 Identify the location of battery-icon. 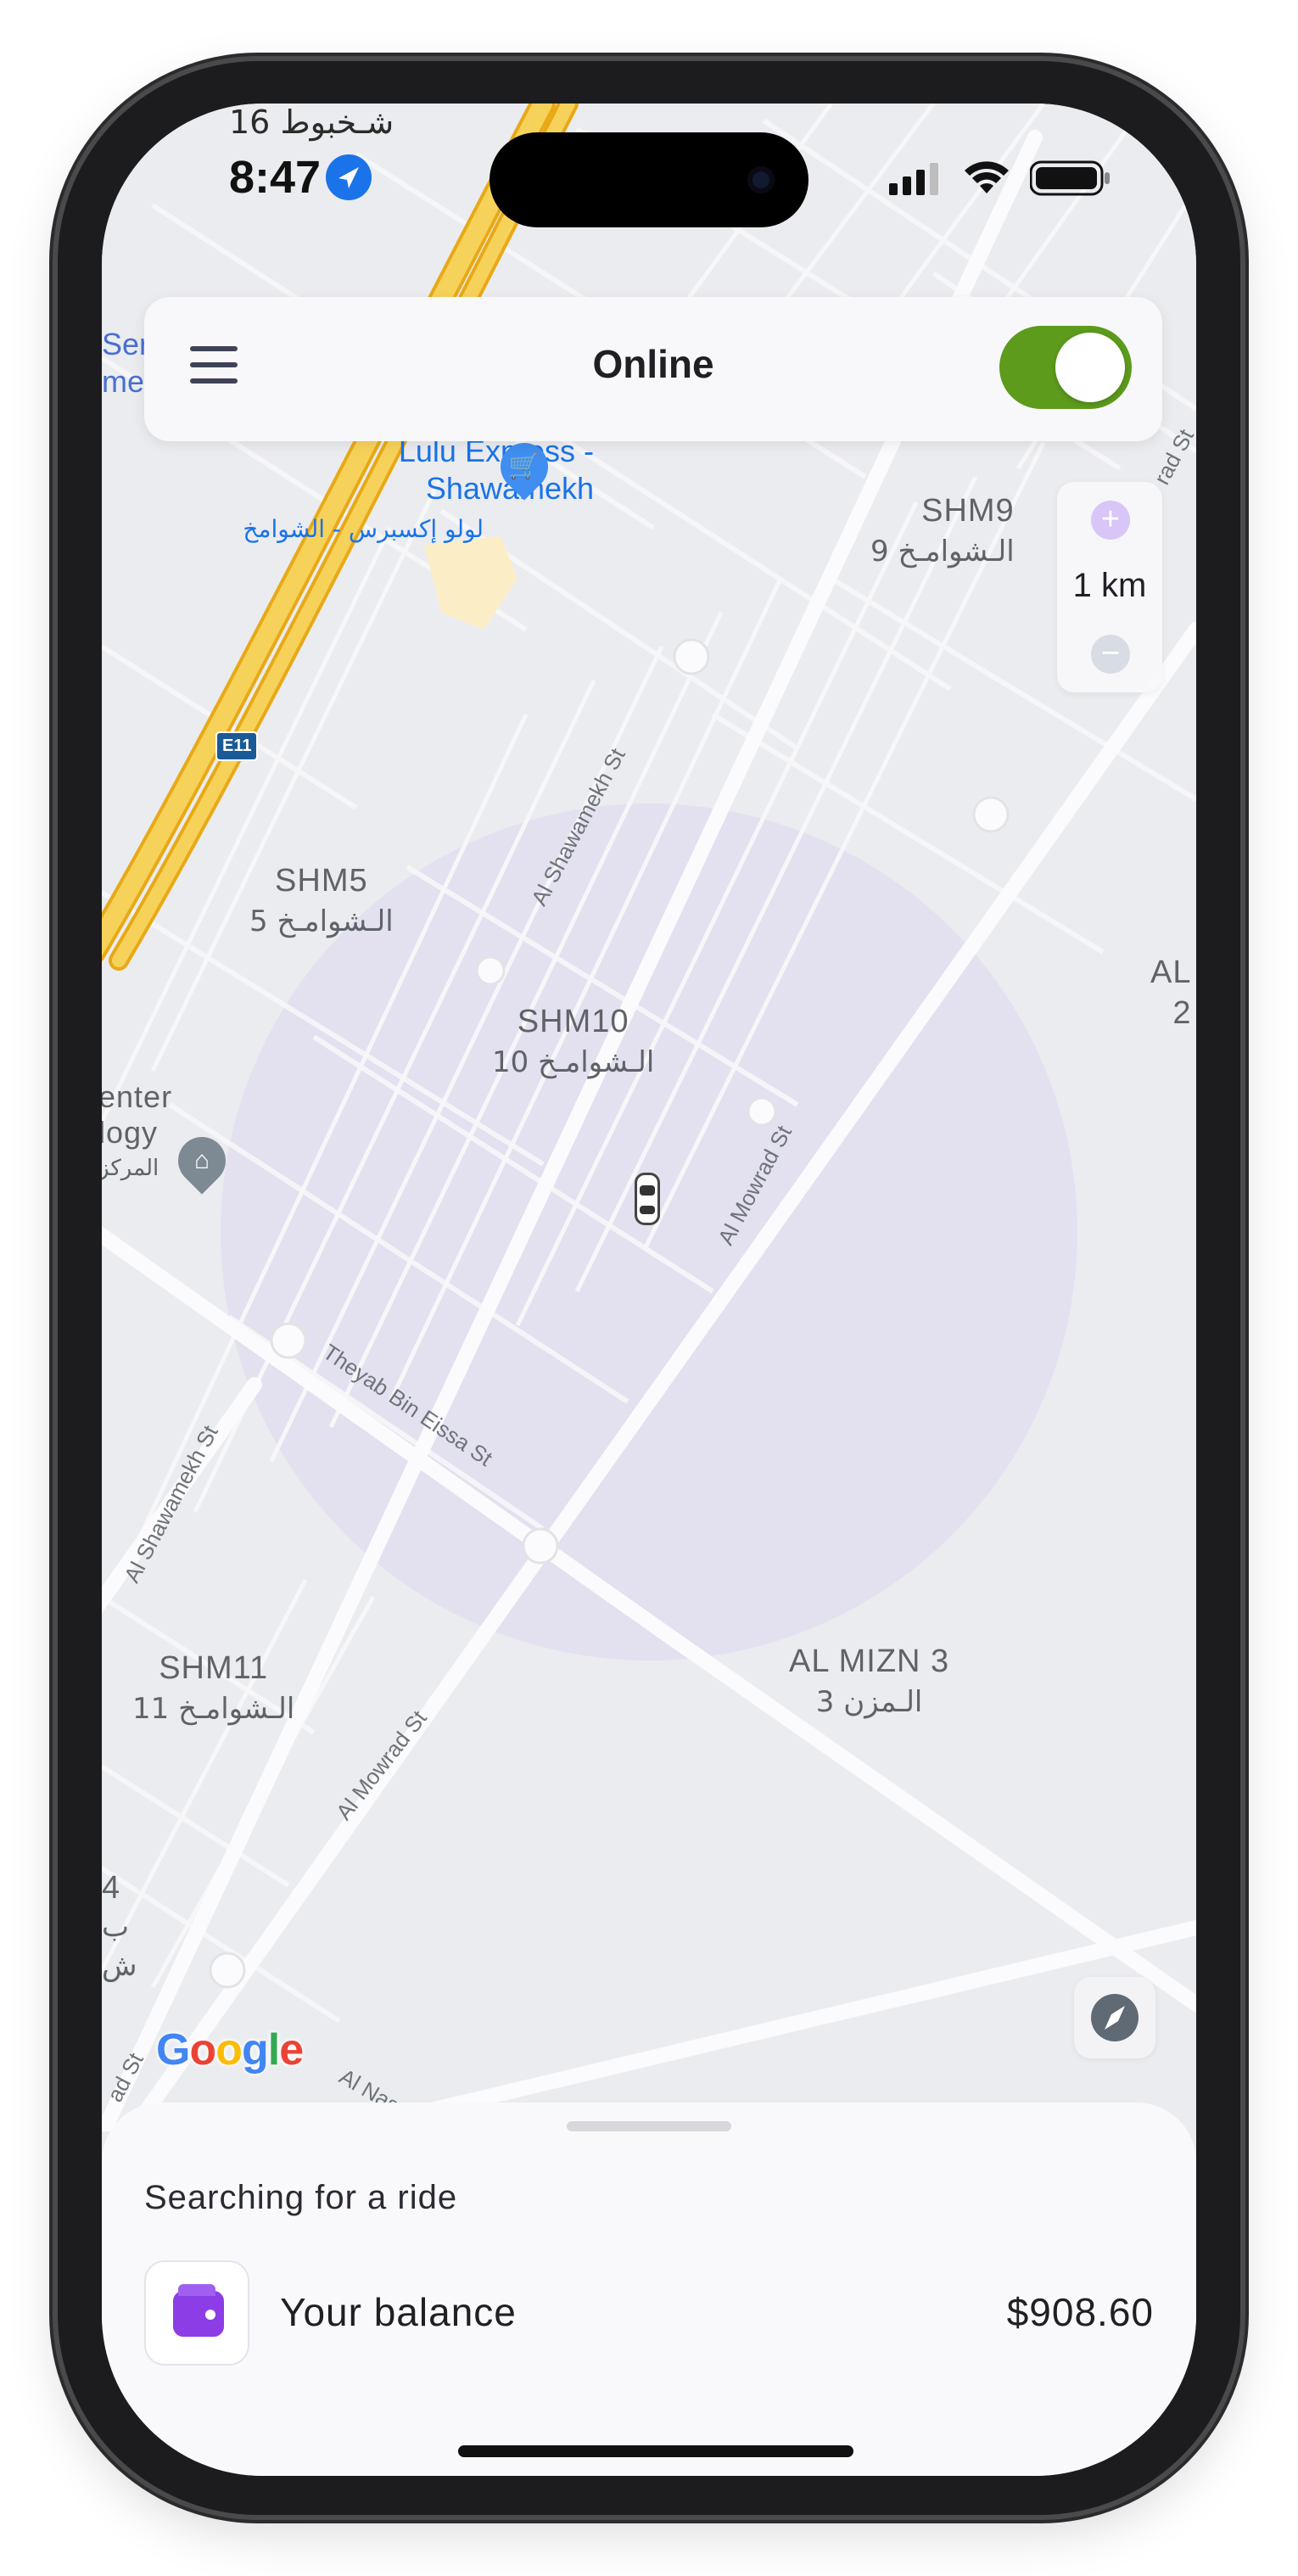
(1070, 178).